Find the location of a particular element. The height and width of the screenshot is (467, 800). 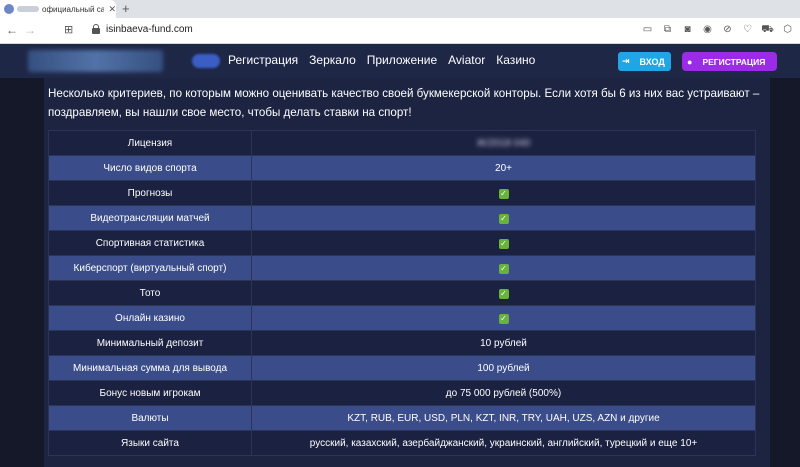

nav-link-registration: Регистрация is located at coordinates (263, 60).